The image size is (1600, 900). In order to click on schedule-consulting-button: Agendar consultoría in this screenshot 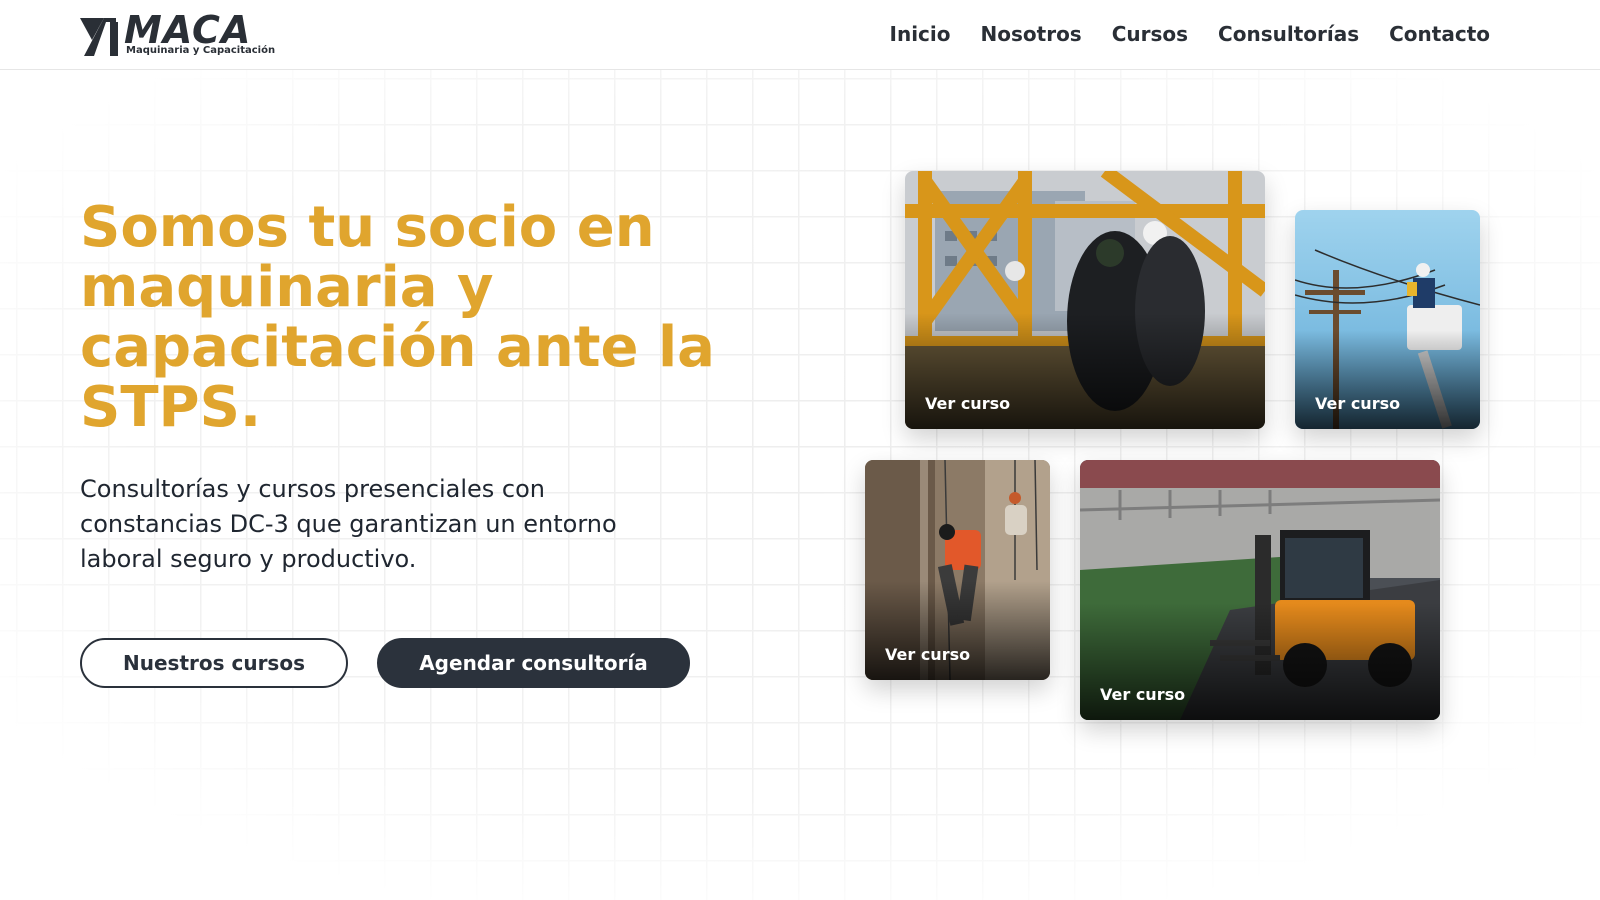, I will do `click(533, 663)`.